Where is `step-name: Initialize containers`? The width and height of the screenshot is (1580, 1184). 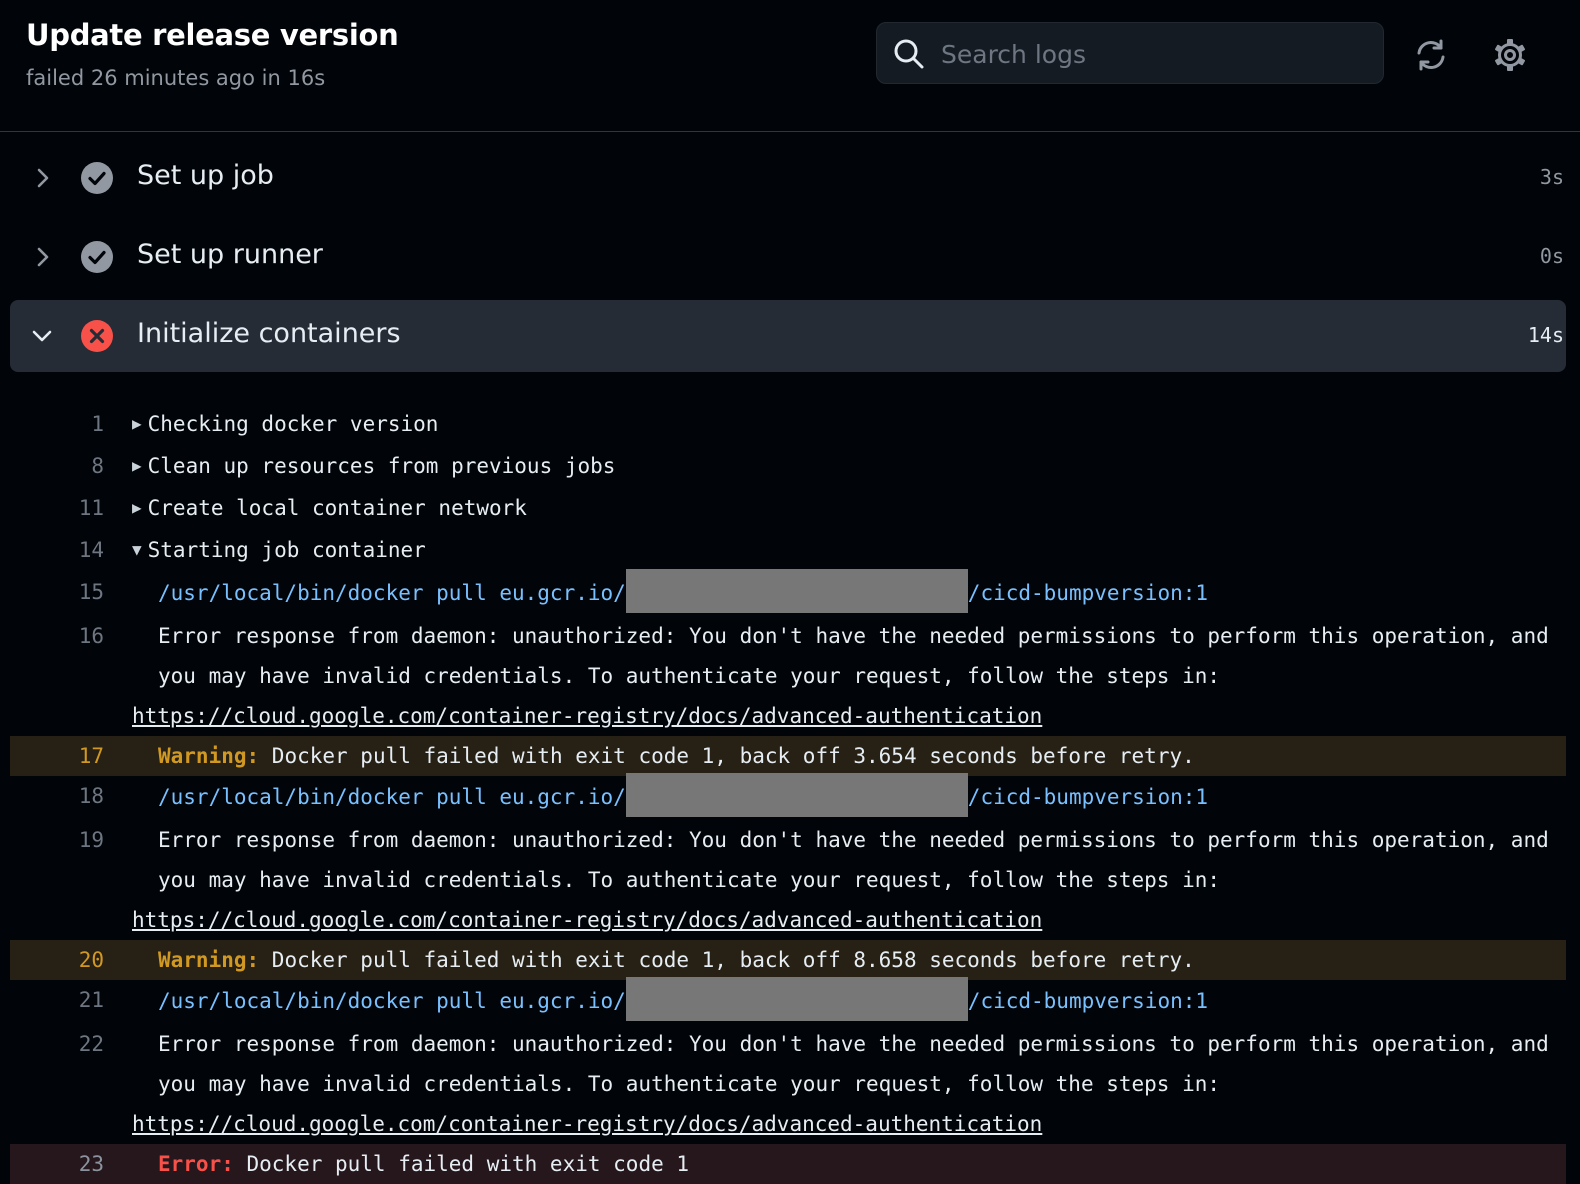
step-name: Initialize containers is located at coordinates (269, 333).